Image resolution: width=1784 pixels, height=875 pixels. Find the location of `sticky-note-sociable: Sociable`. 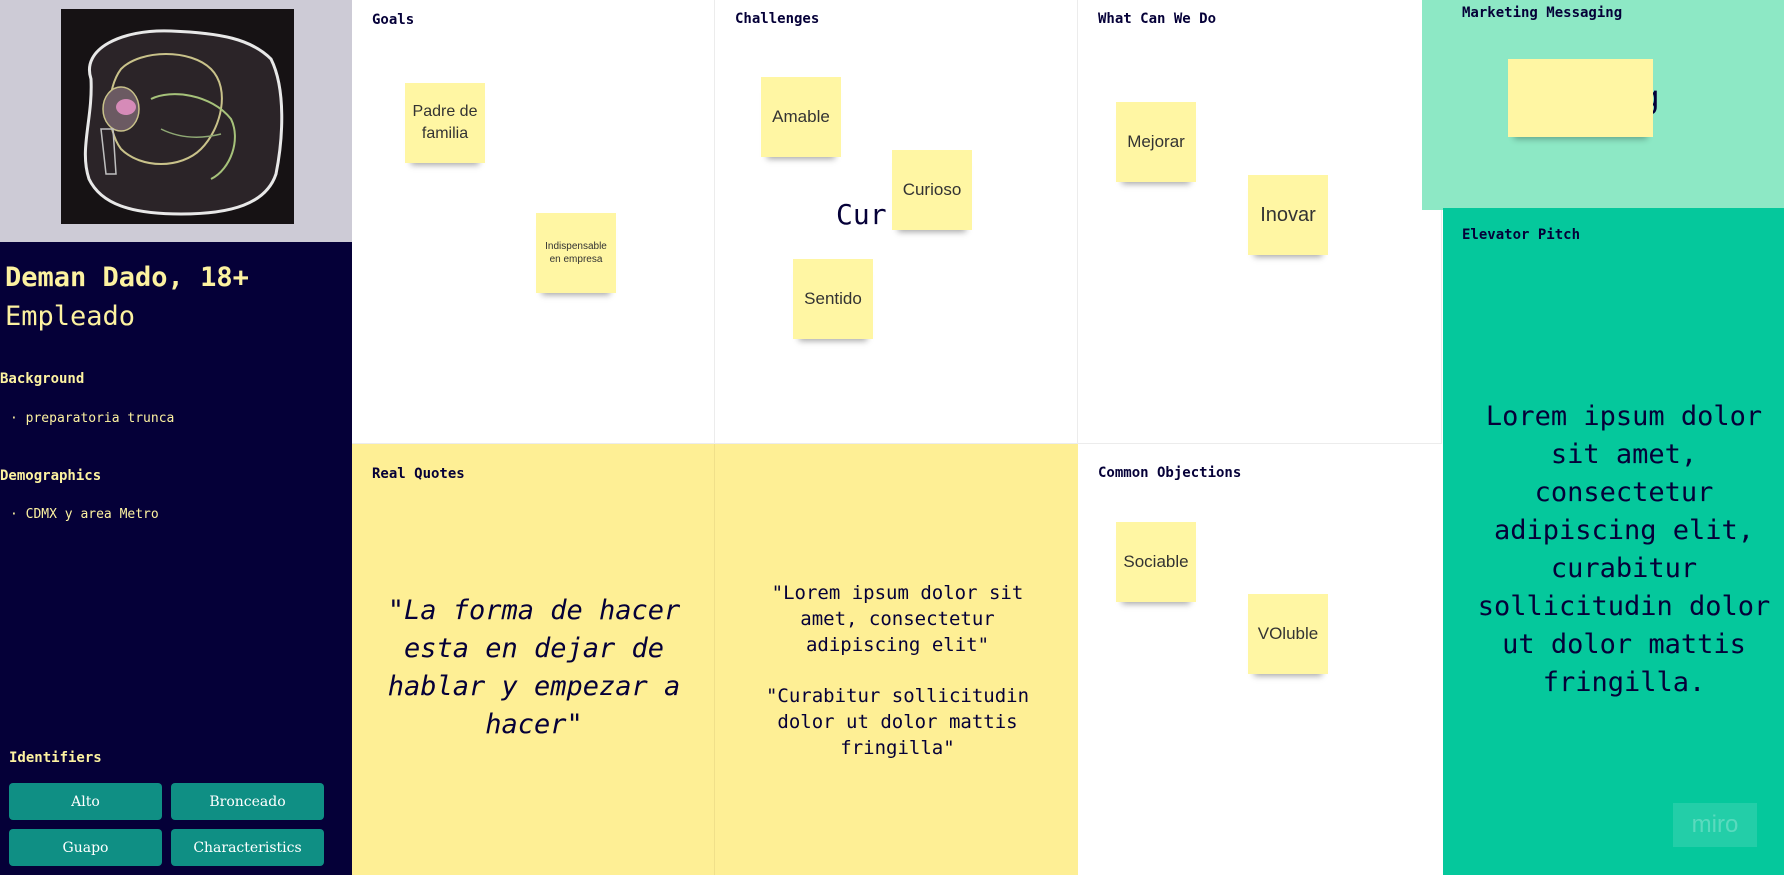

sticky-note-sociable: Sociable is located at coordinates (1156, 562).